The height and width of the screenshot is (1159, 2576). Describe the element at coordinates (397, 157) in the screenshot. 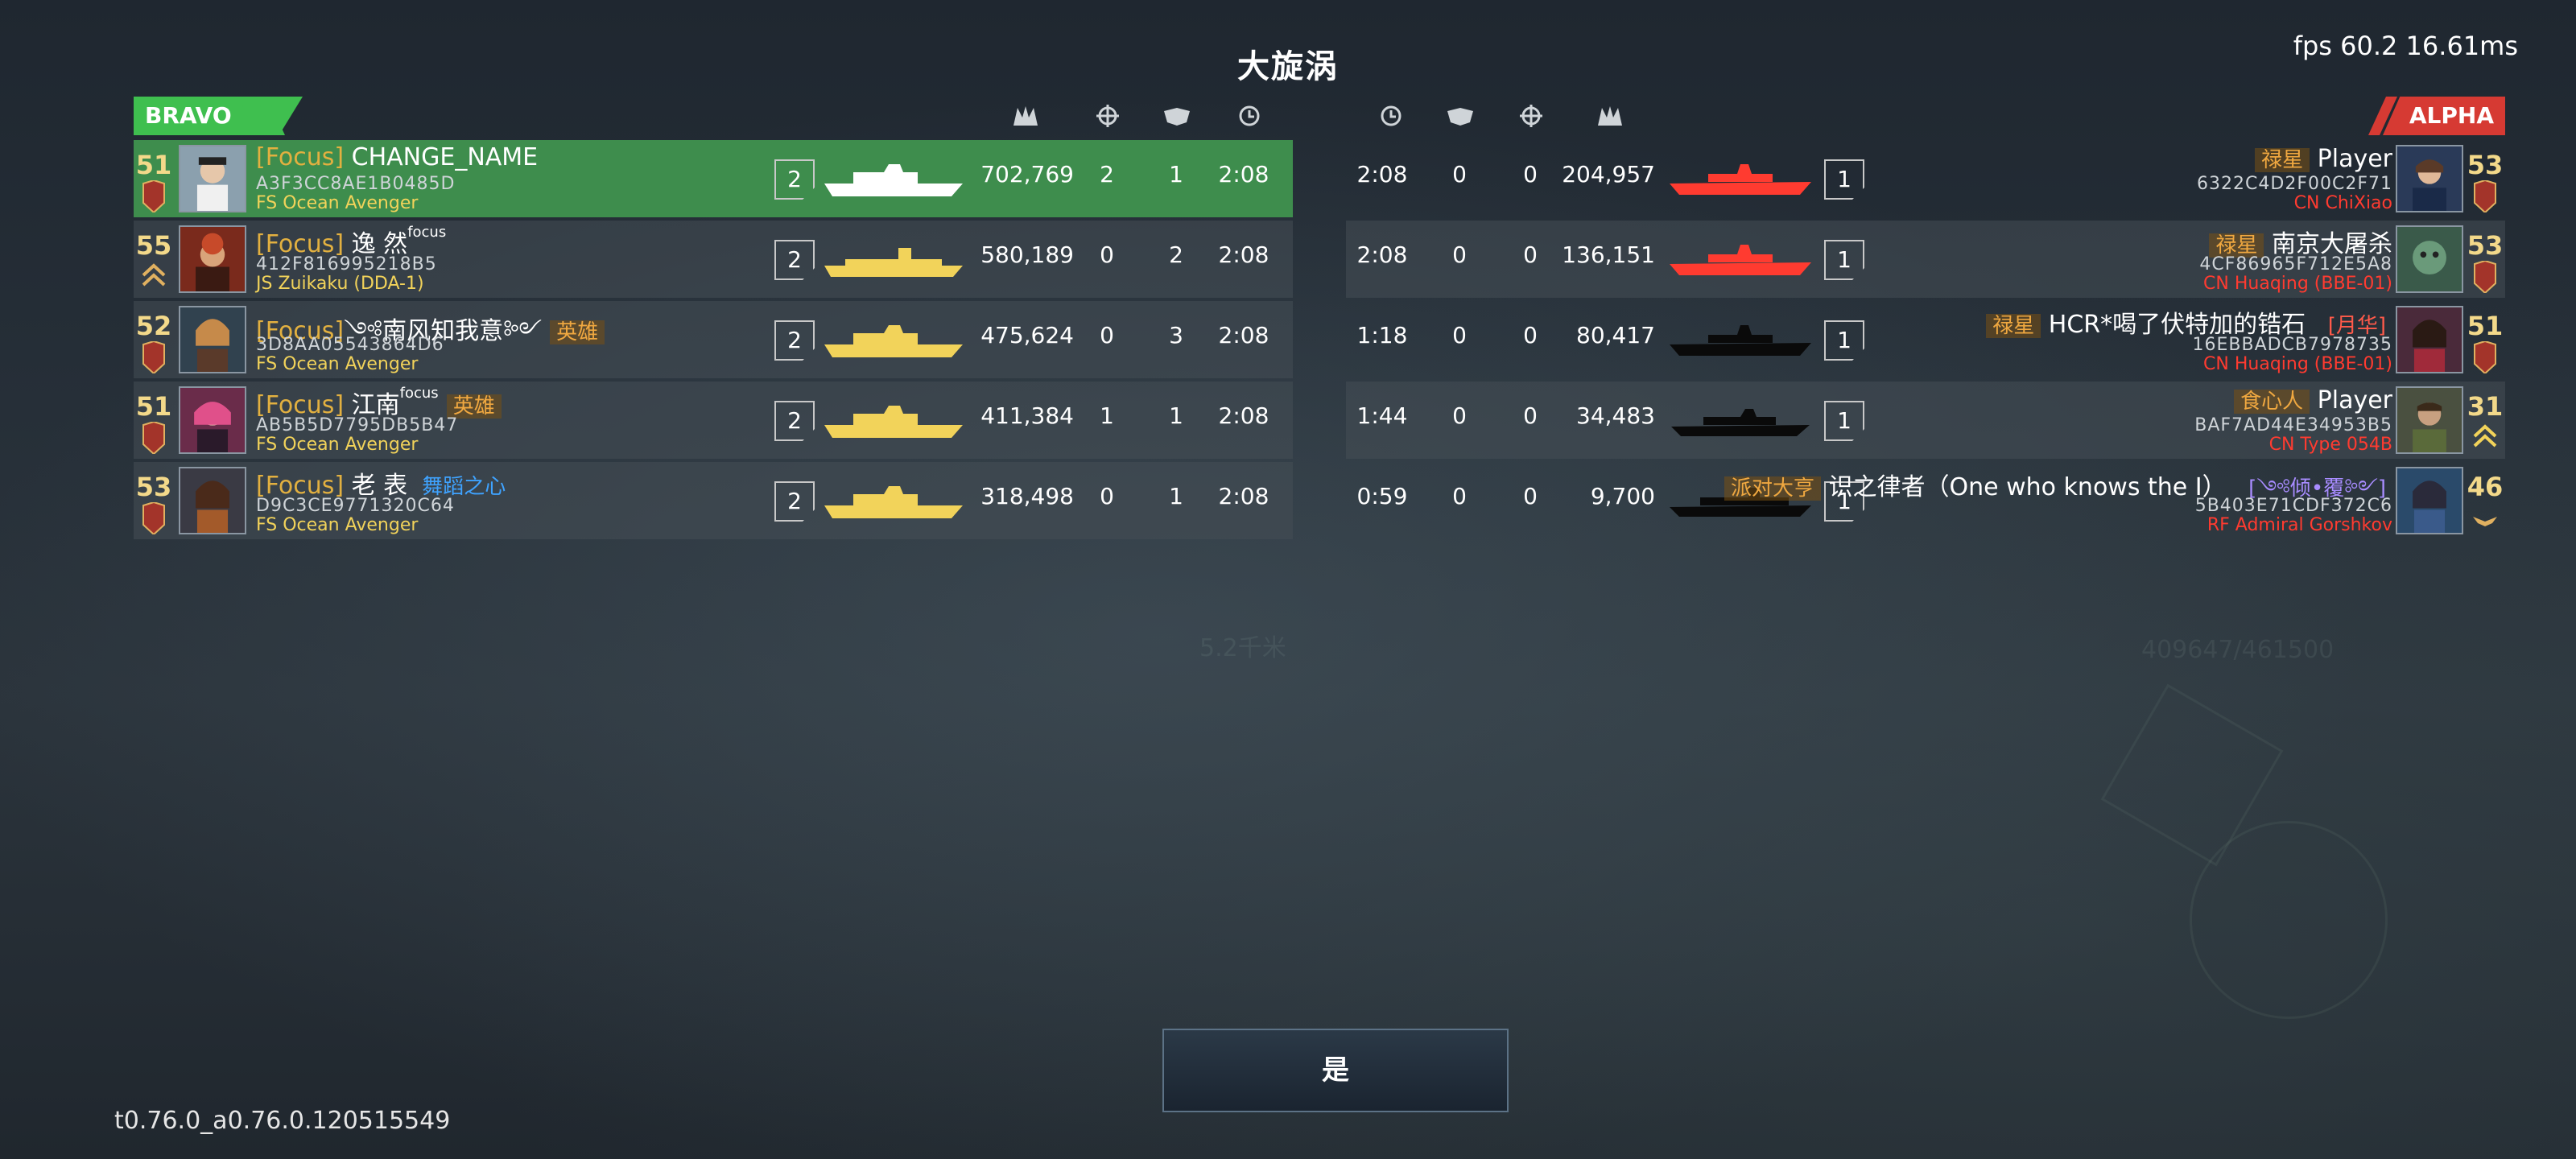

I see `player-name: [Focus] CHANGE_NAME` at that location.